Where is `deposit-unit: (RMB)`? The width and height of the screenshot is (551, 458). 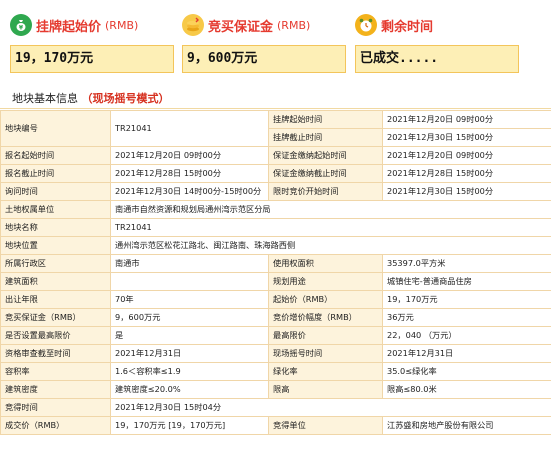 deposit-unit: (RMB) is located at coordinates (294, 25).